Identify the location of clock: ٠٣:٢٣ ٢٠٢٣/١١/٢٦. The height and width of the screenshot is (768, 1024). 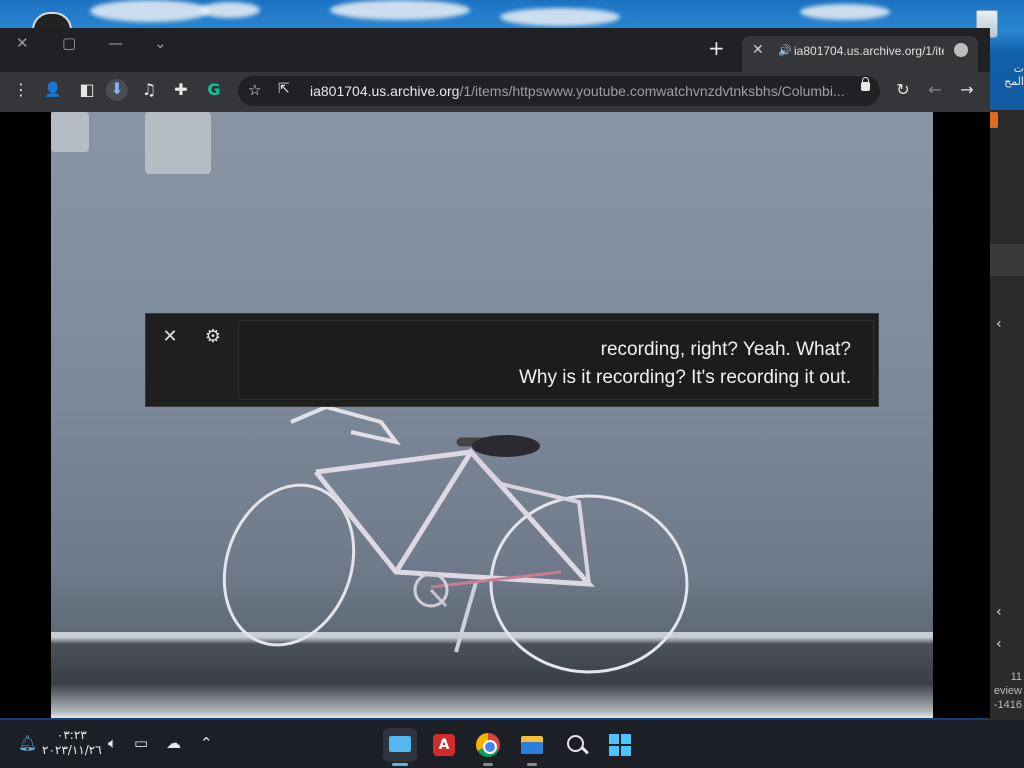
(72, 743).